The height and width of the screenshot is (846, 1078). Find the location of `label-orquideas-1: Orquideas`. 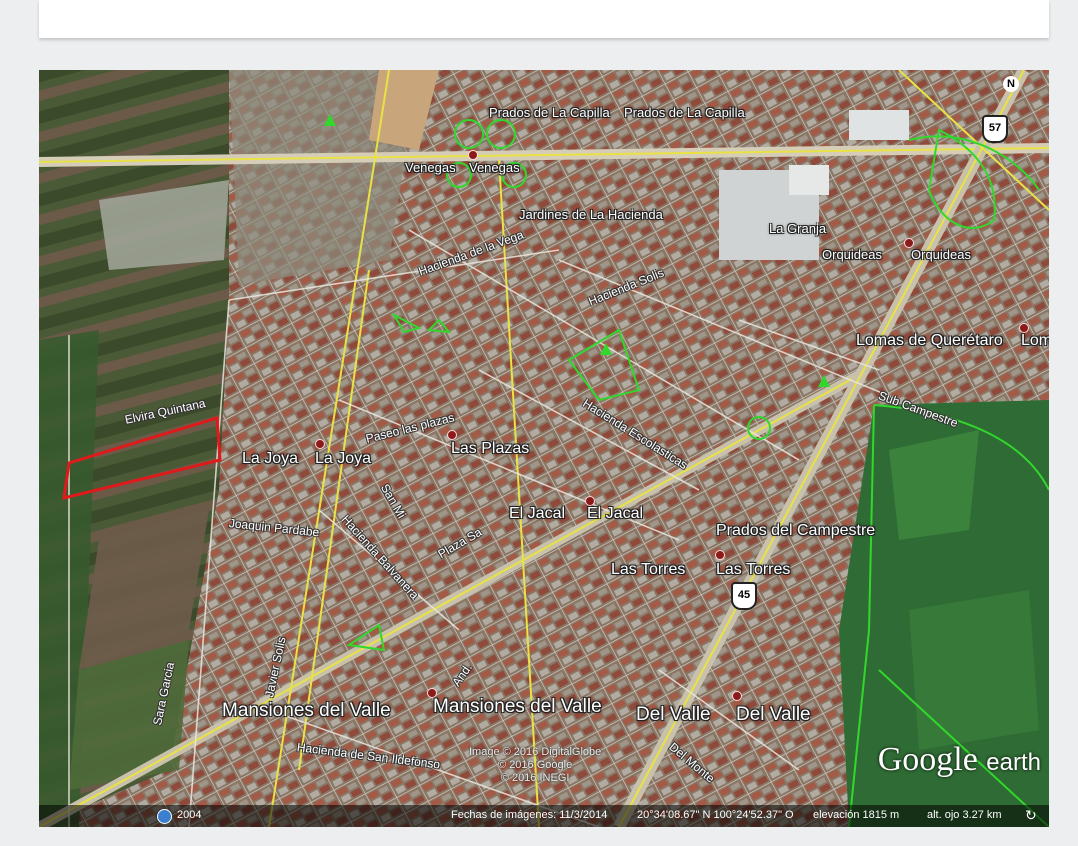

label-orquideas-1: Orquideas is located at coordinates (852, 254).